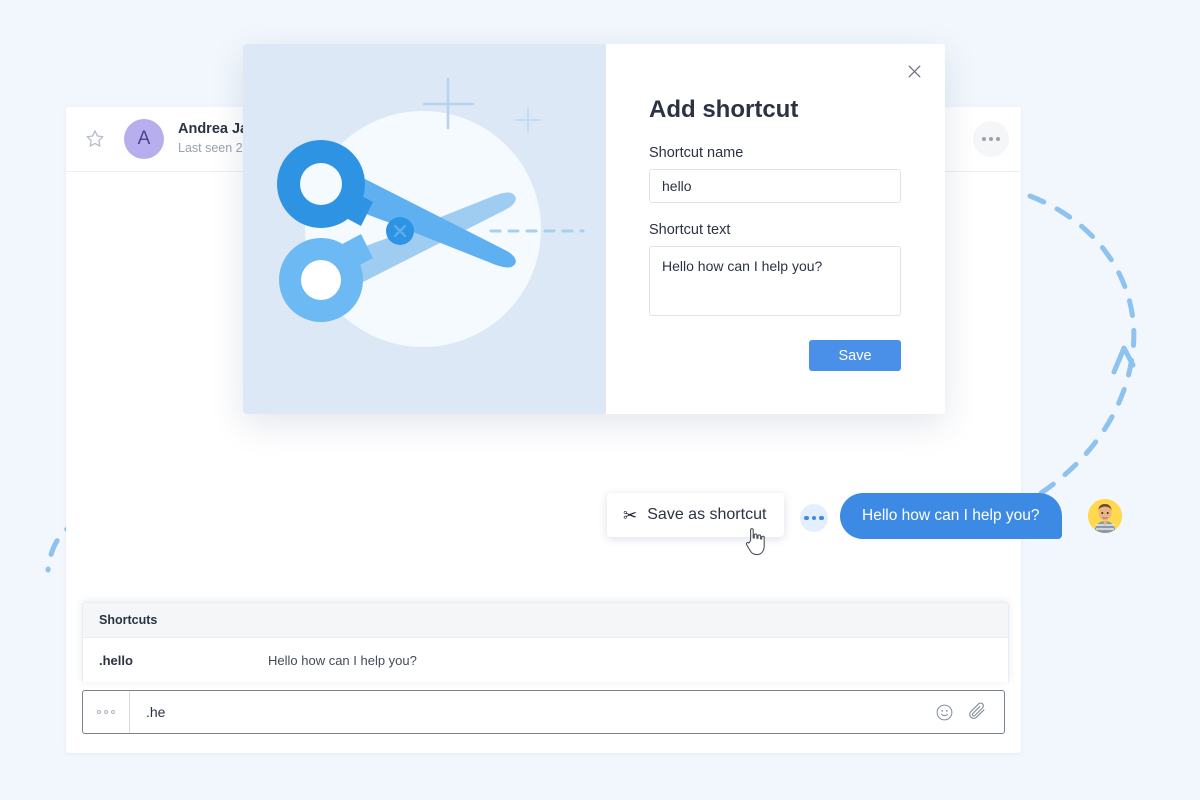 The width and height of the screenshot is (1200, 800). I want to click on smiley-icon, so click(944, 712).